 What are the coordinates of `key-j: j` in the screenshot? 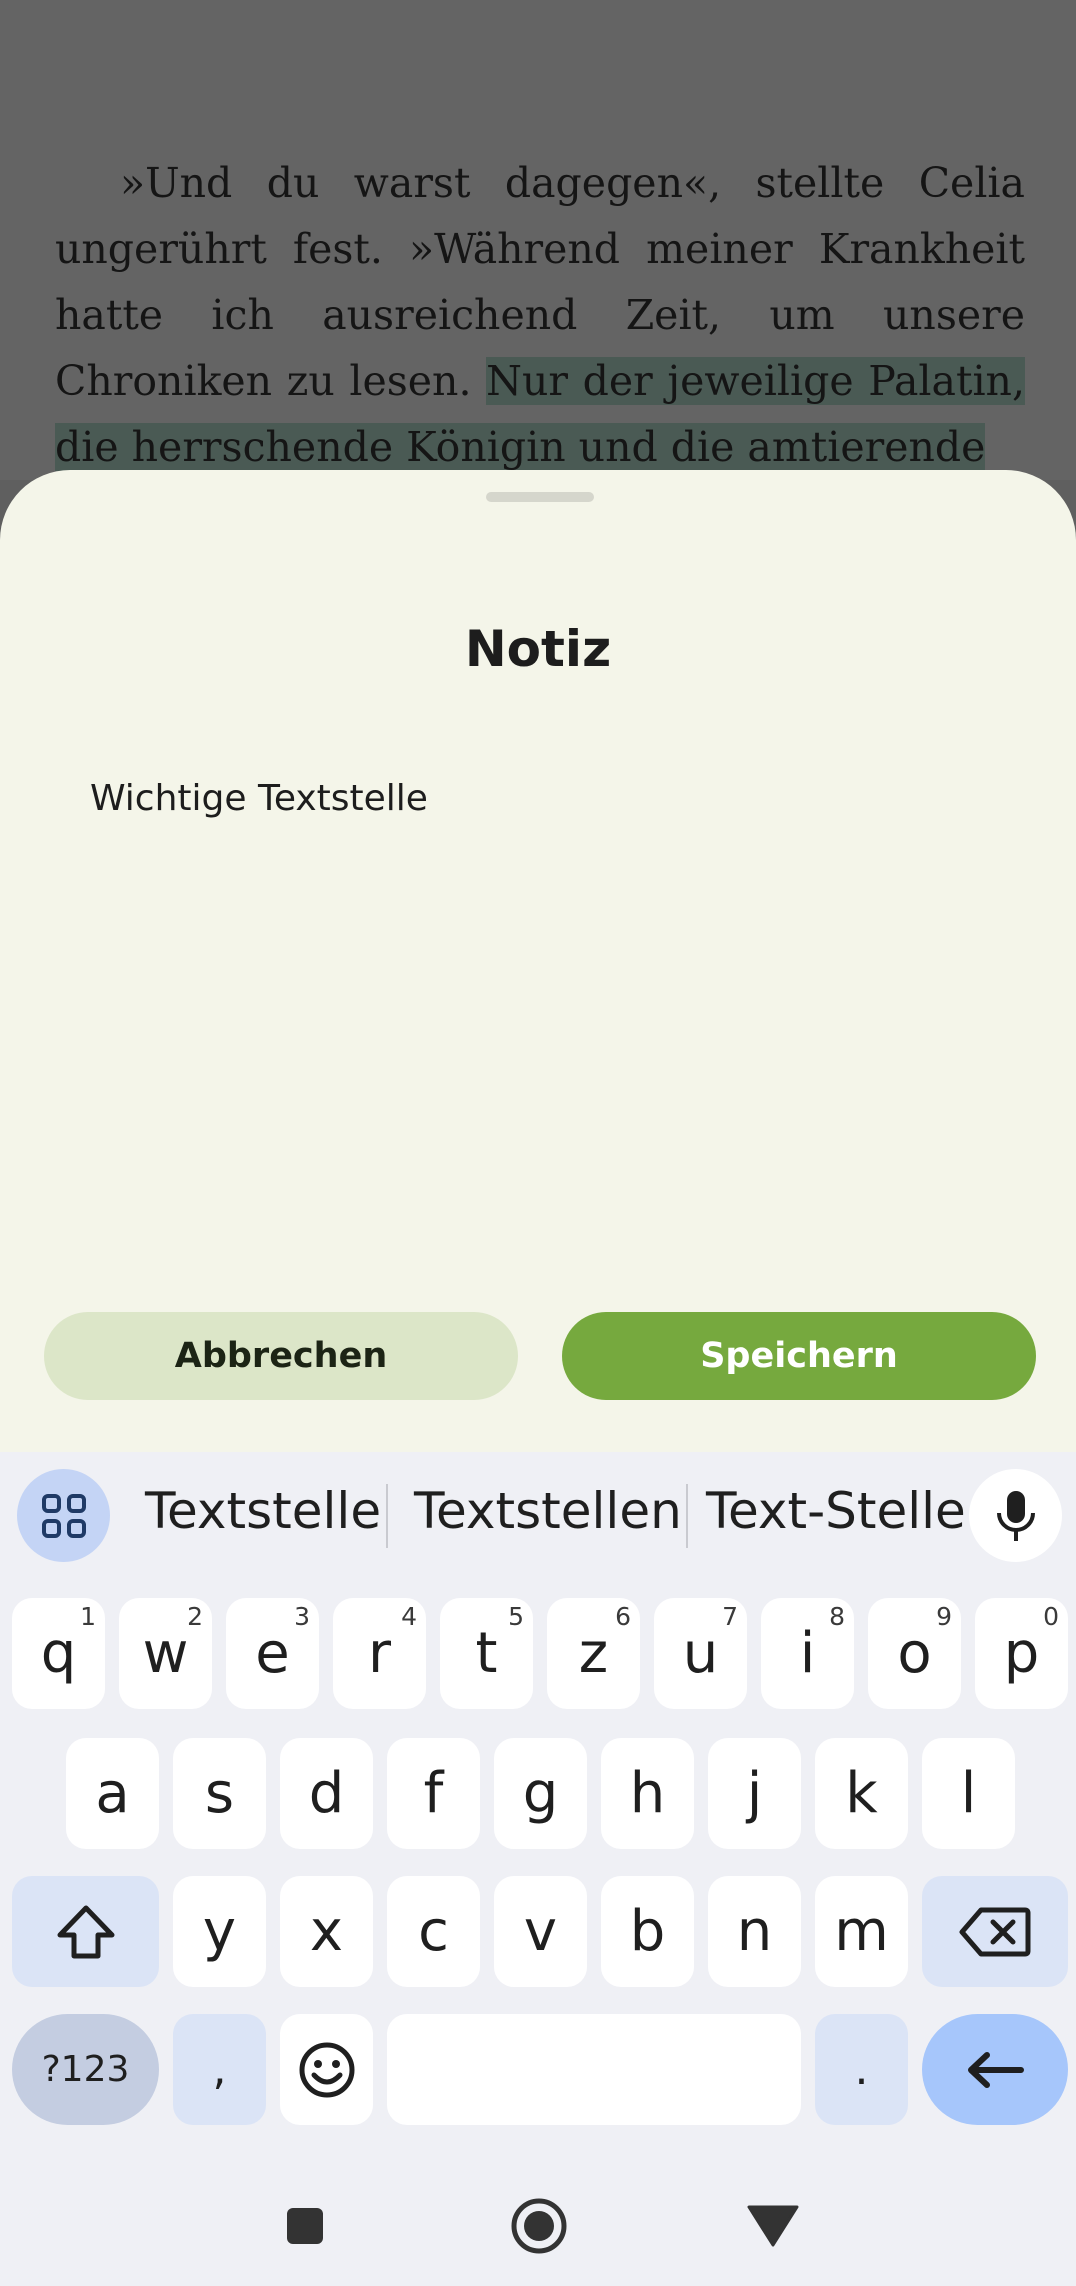 It's located at (754, 1793).